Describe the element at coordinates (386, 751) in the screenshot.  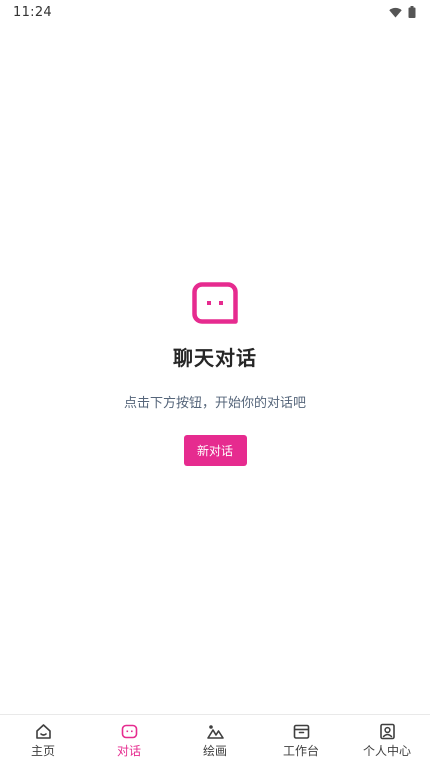
I see `tab-profile-label: 个人中心` at that location.